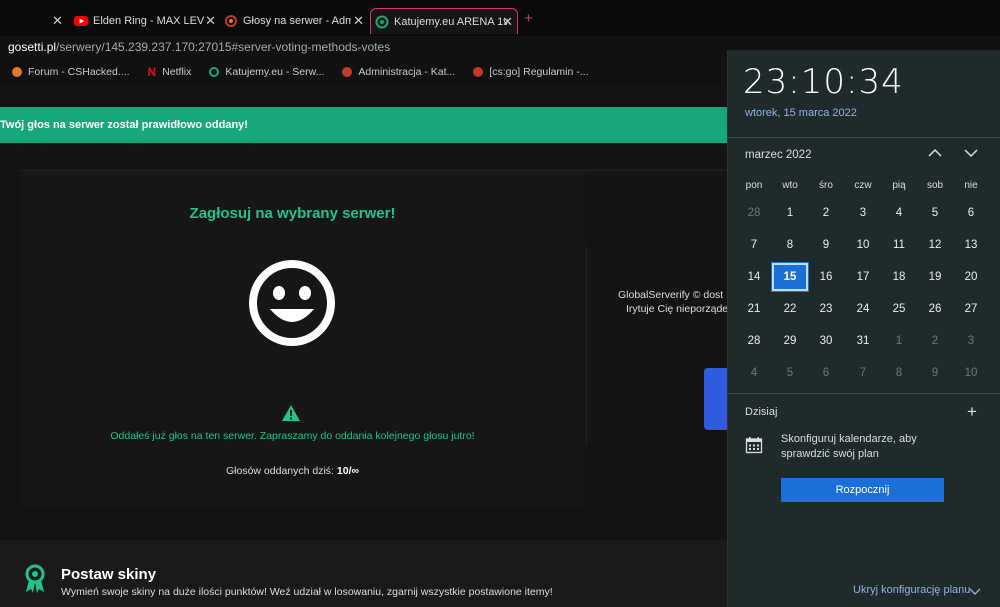 The width and height of the screenshot is (1000, 607). I want to click on calendar-day: 30, so click(826, 341).